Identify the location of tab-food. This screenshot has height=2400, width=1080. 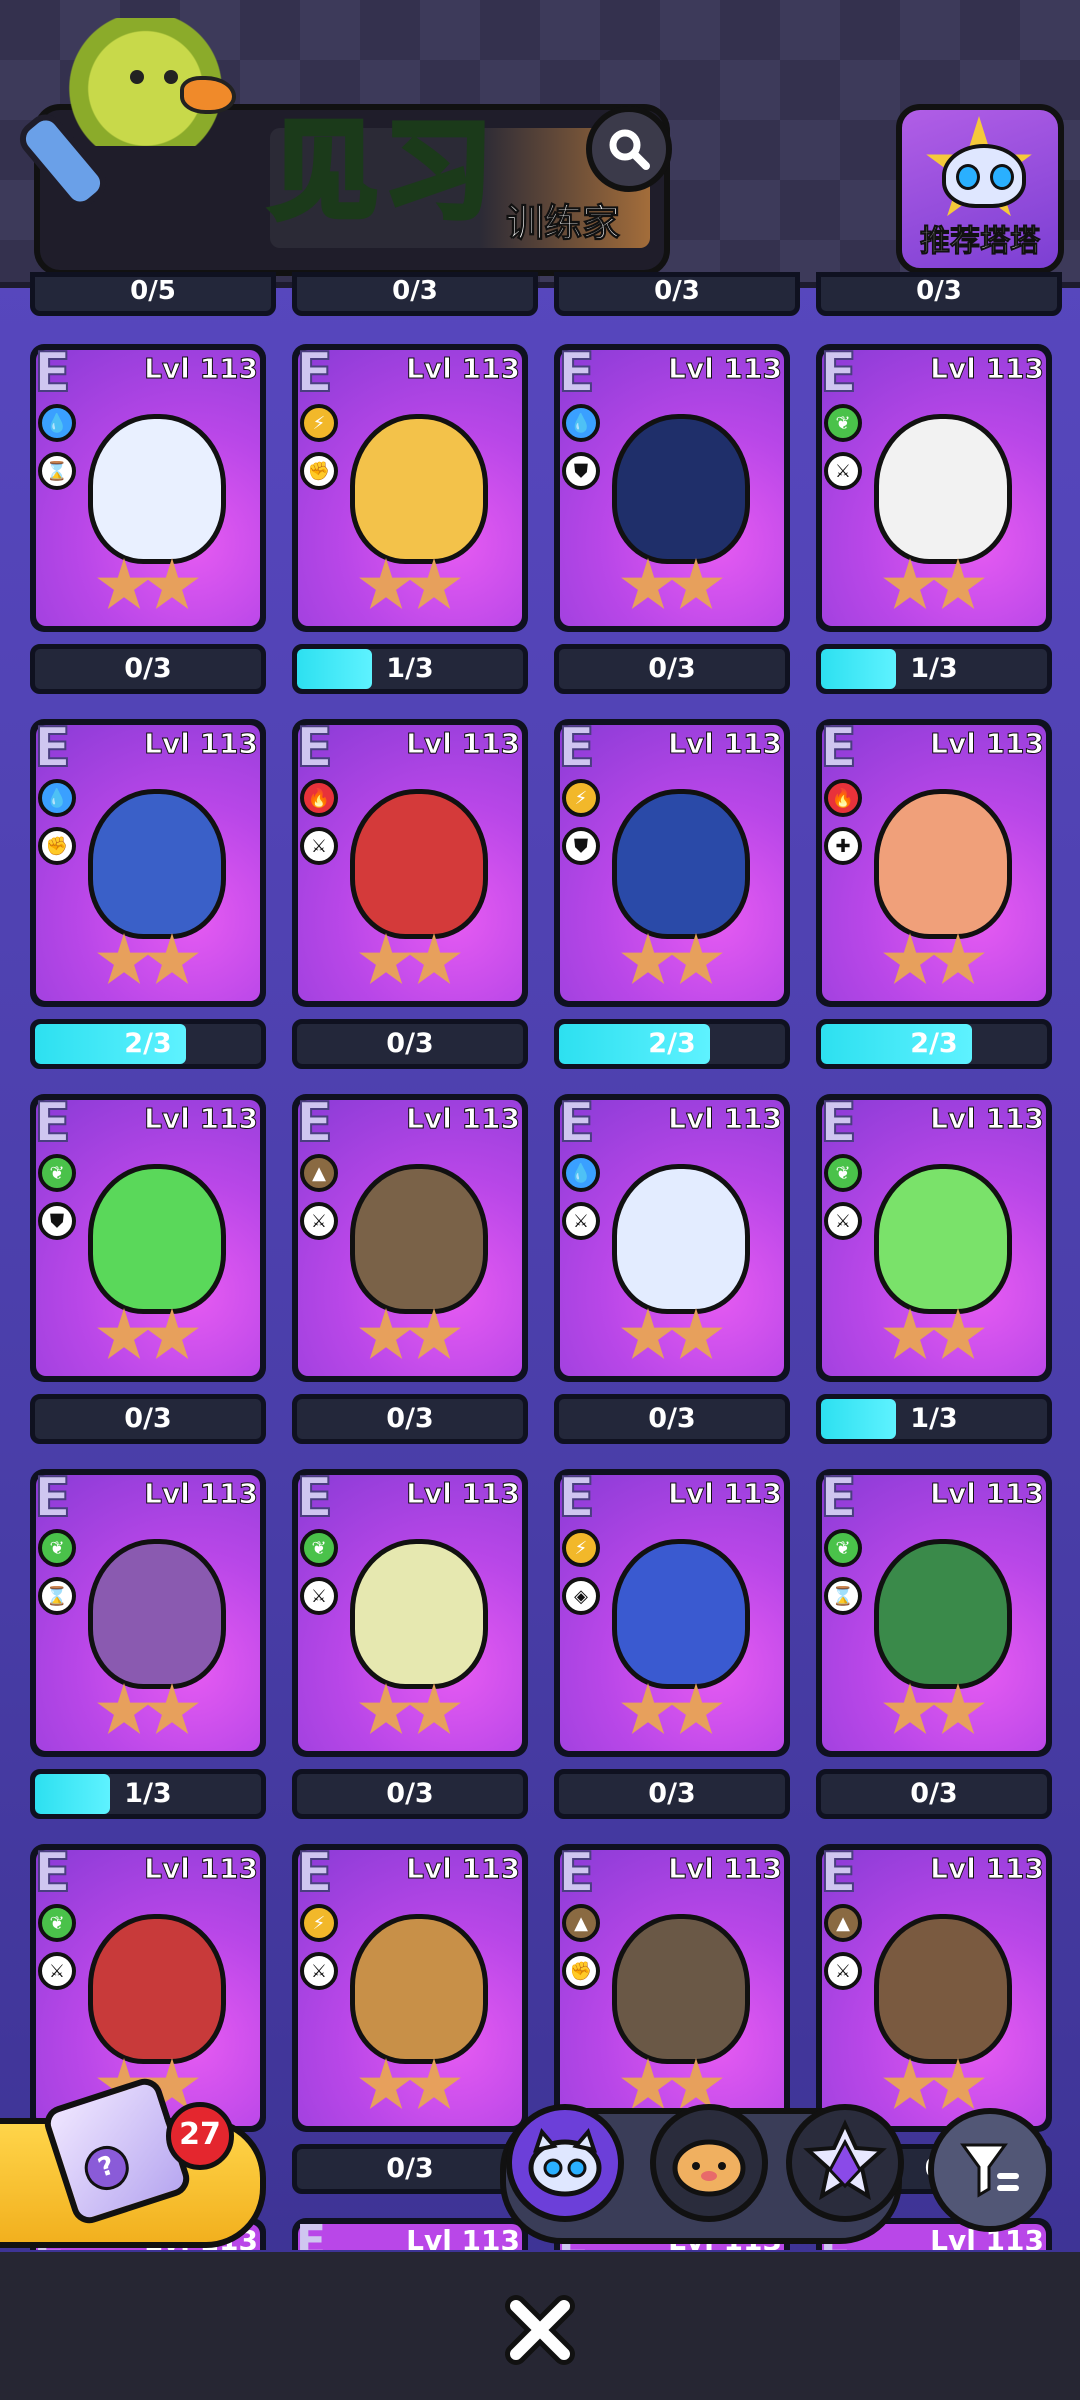
(709, 2163).